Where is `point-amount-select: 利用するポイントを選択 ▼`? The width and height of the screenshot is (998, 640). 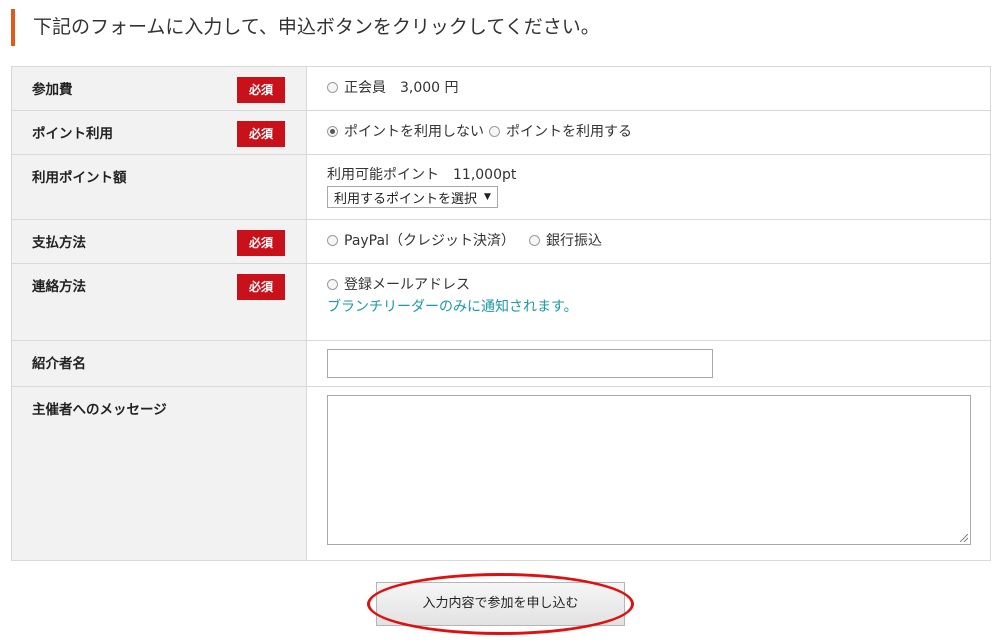
point-amount-select: 利用するポイントを選択 ▼ is located at coordinates (412, 197).